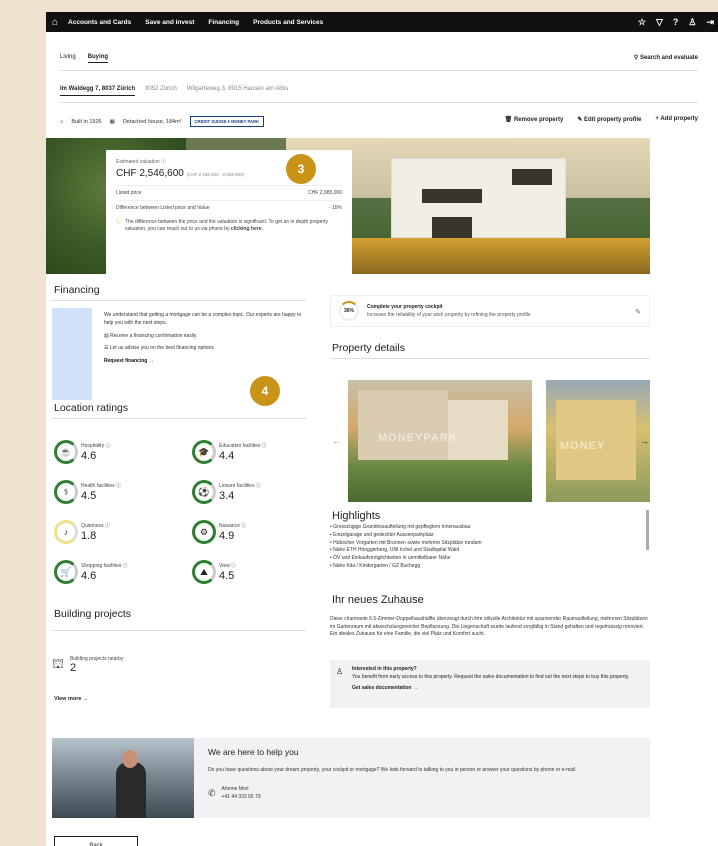  I want to click on request-financing-link: Request financing →, so click(204, 362).